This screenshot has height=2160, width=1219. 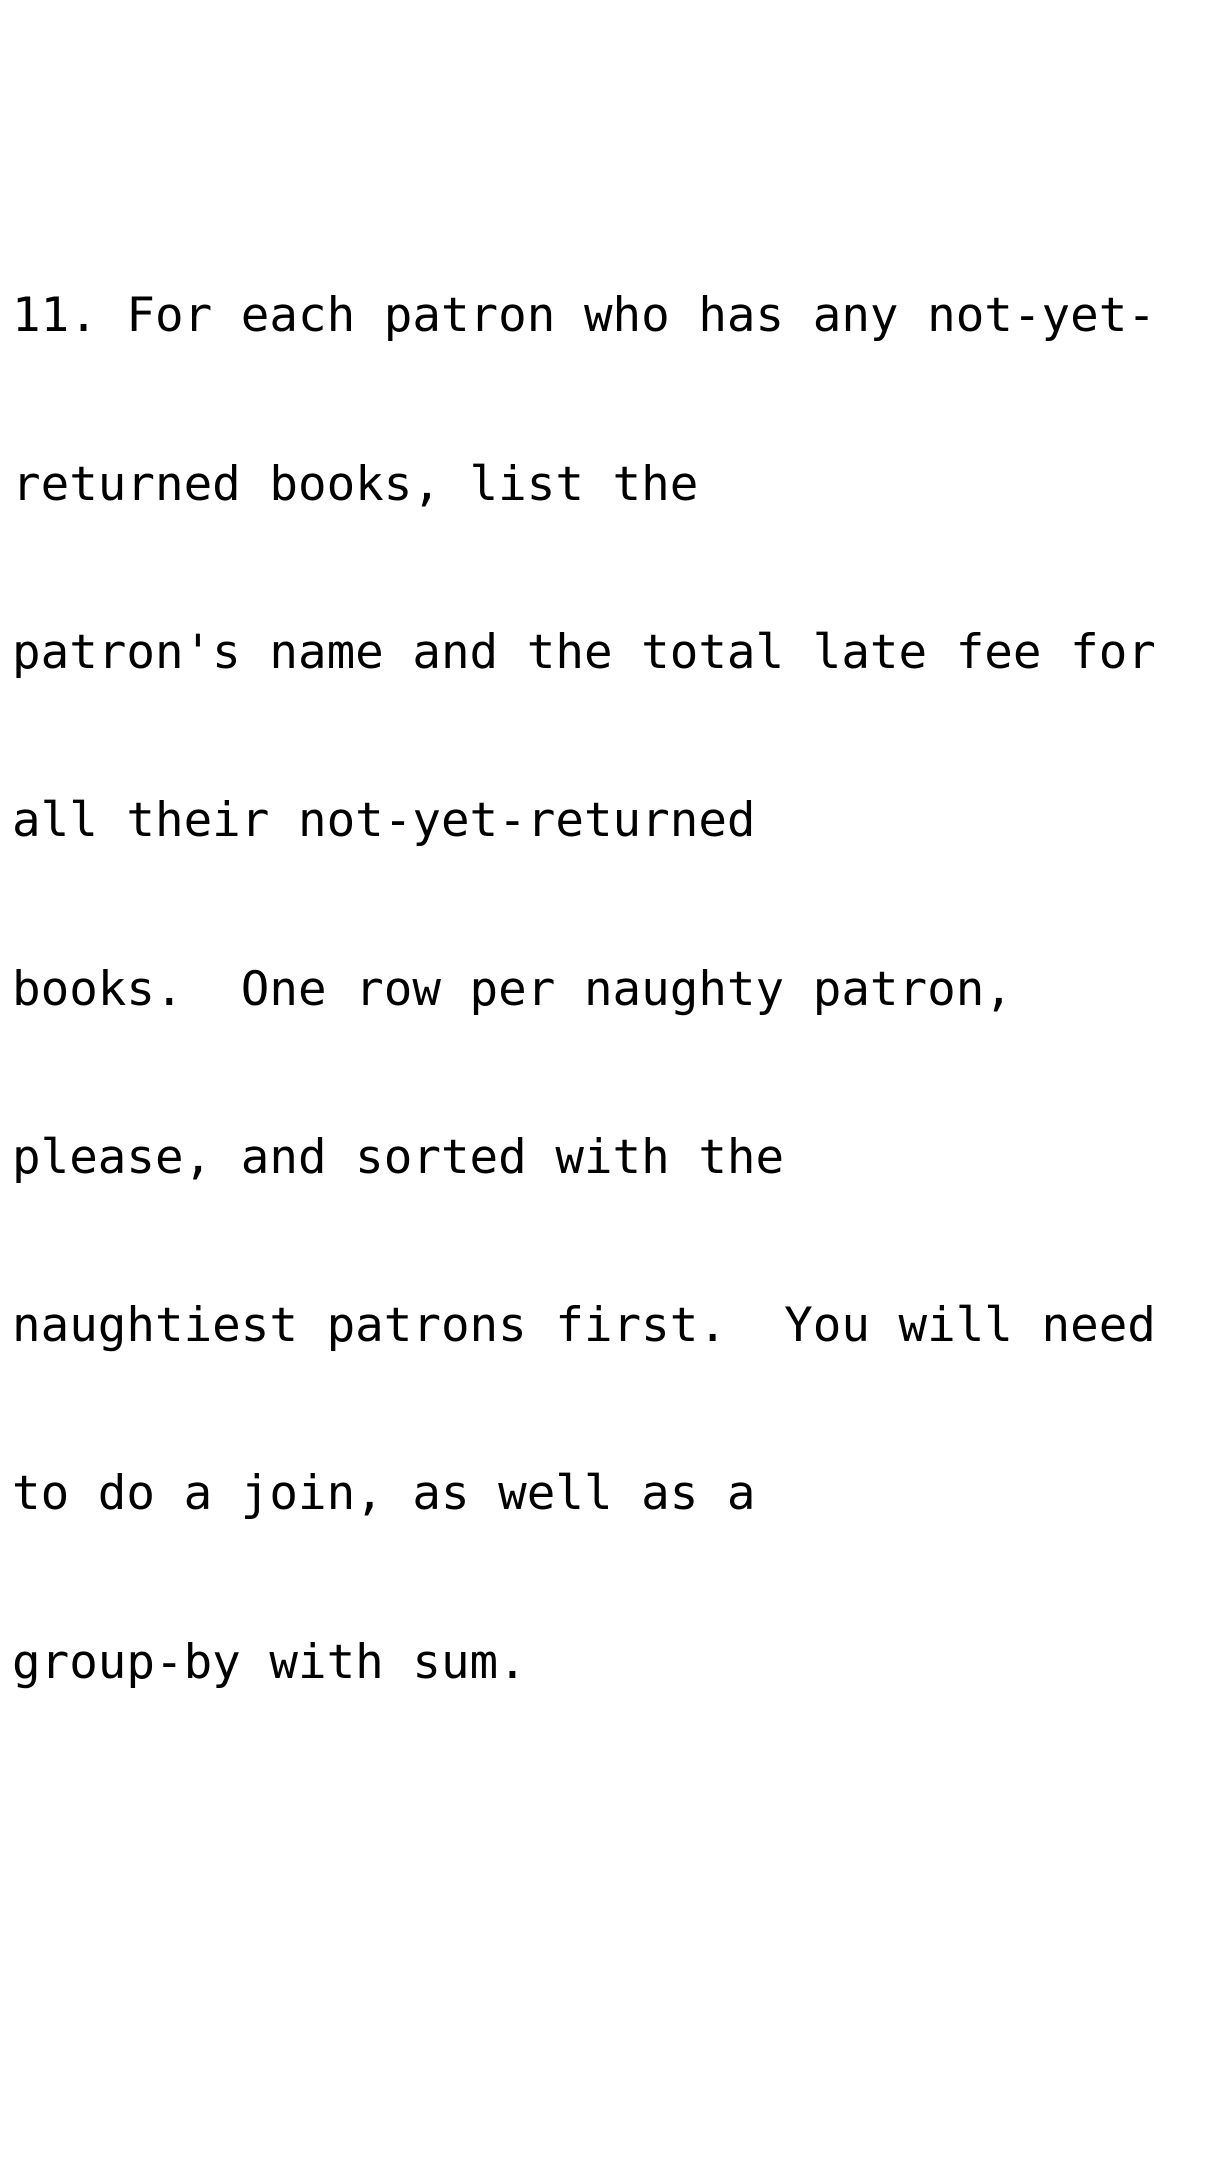 What do you see at coordinates (584, 1326) in the screenshot?
I see `text-line: naughtiest patrons first. You will need` at bounding box center [584, 1326].